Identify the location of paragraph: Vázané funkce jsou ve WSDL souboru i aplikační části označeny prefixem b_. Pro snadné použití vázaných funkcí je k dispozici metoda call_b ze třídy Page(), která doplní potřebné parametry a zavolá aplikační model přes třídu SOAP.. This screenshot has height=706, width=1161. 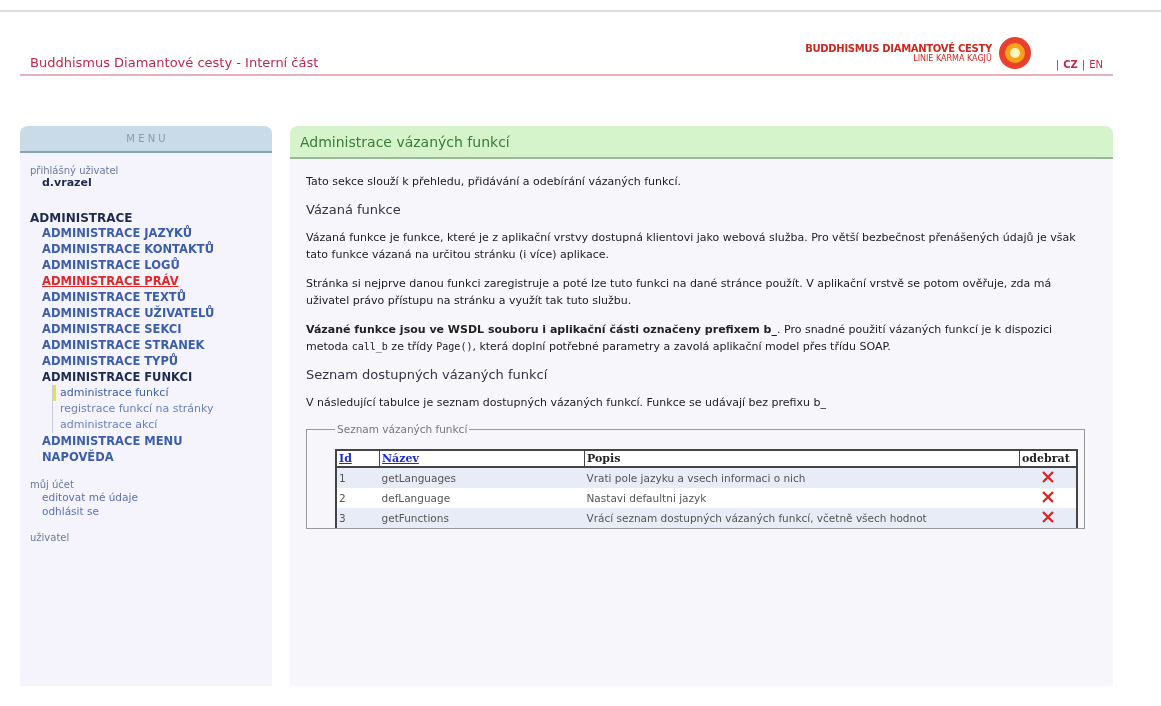
(680, 338).